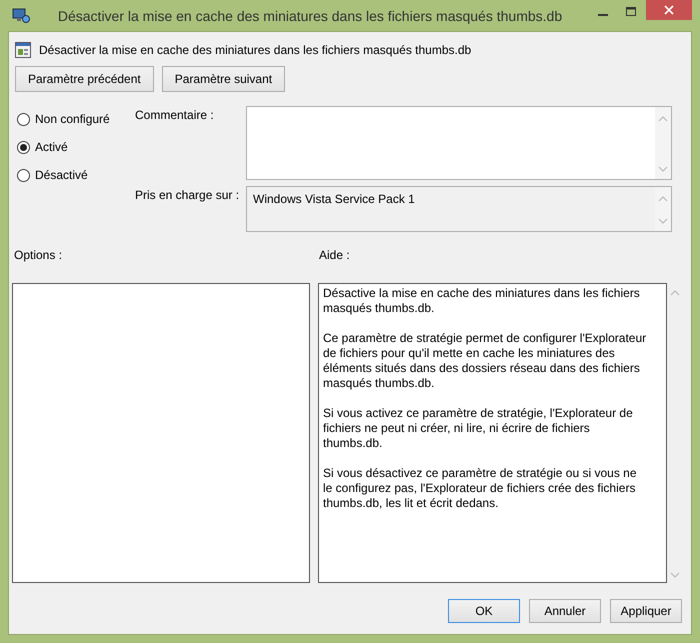 The width and height of the screenshot is (700, 643). I want to click on window-title: Désactiver la mise en cache des miniatures dans les fichiers masqués thumbs.db, so click(310, 16).